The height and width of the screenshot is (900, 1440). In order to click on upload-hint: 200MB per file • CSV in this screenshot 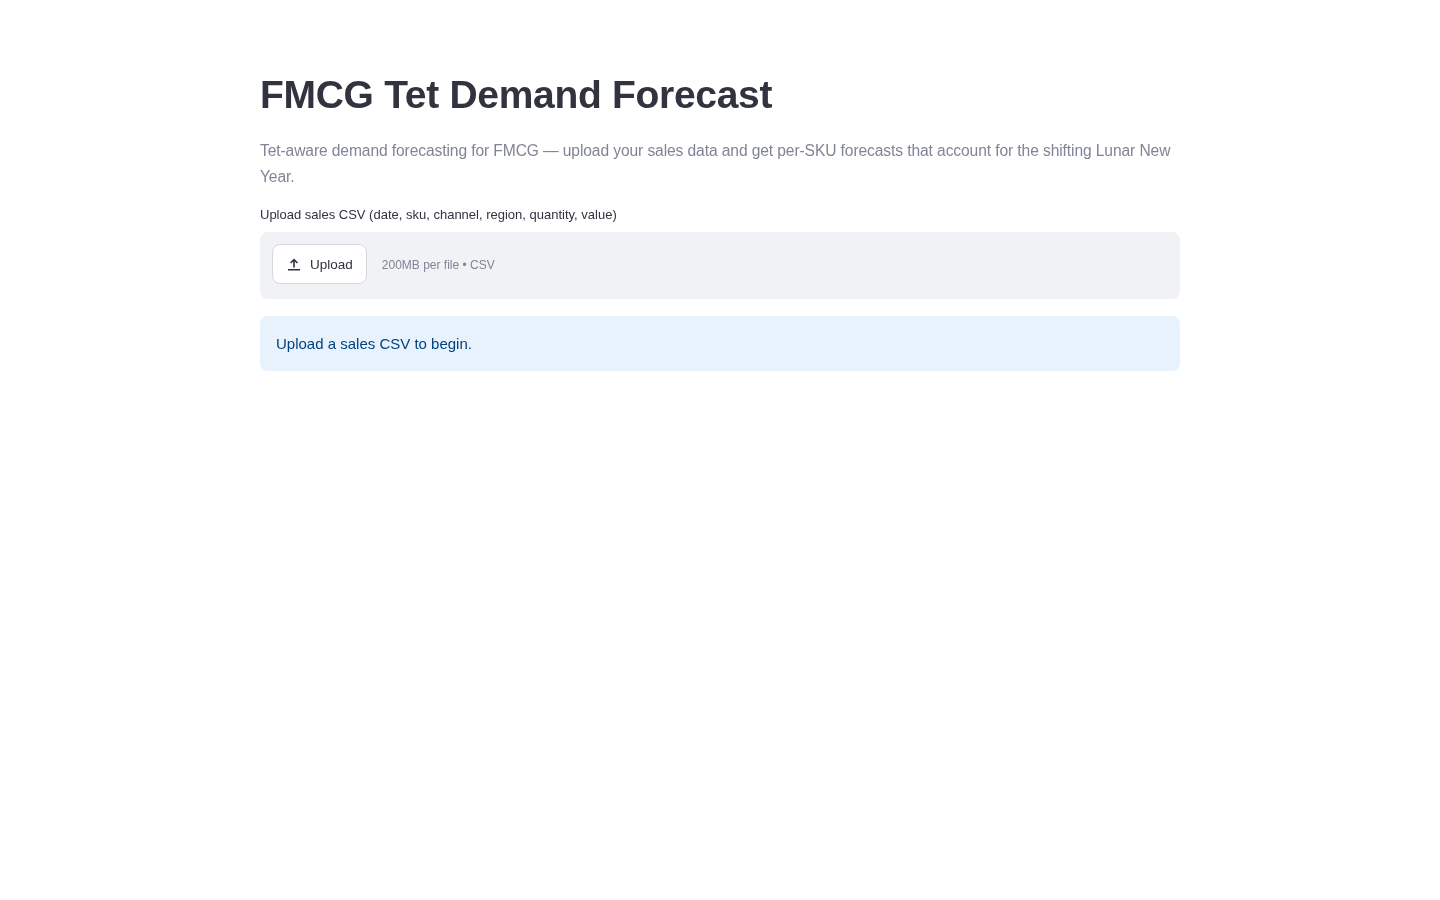, I will do `click(438, 264)`.